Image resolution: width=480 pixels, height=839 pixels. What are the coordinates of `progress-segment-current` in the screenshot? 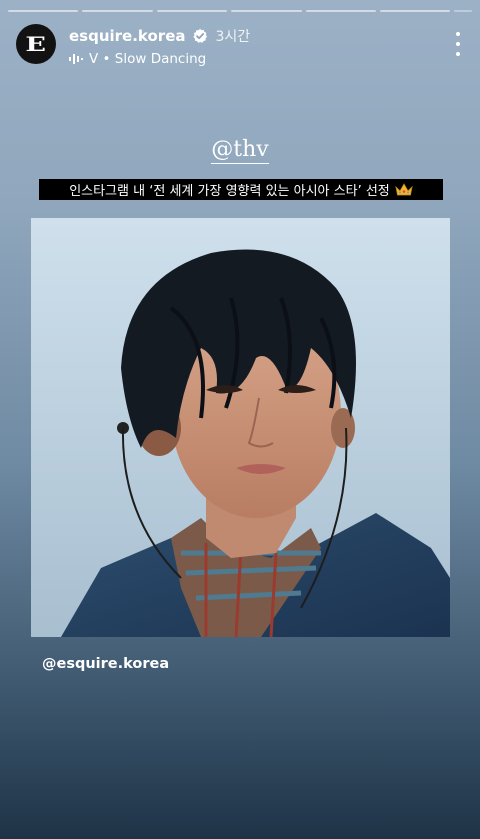 It's located at (463, 11).